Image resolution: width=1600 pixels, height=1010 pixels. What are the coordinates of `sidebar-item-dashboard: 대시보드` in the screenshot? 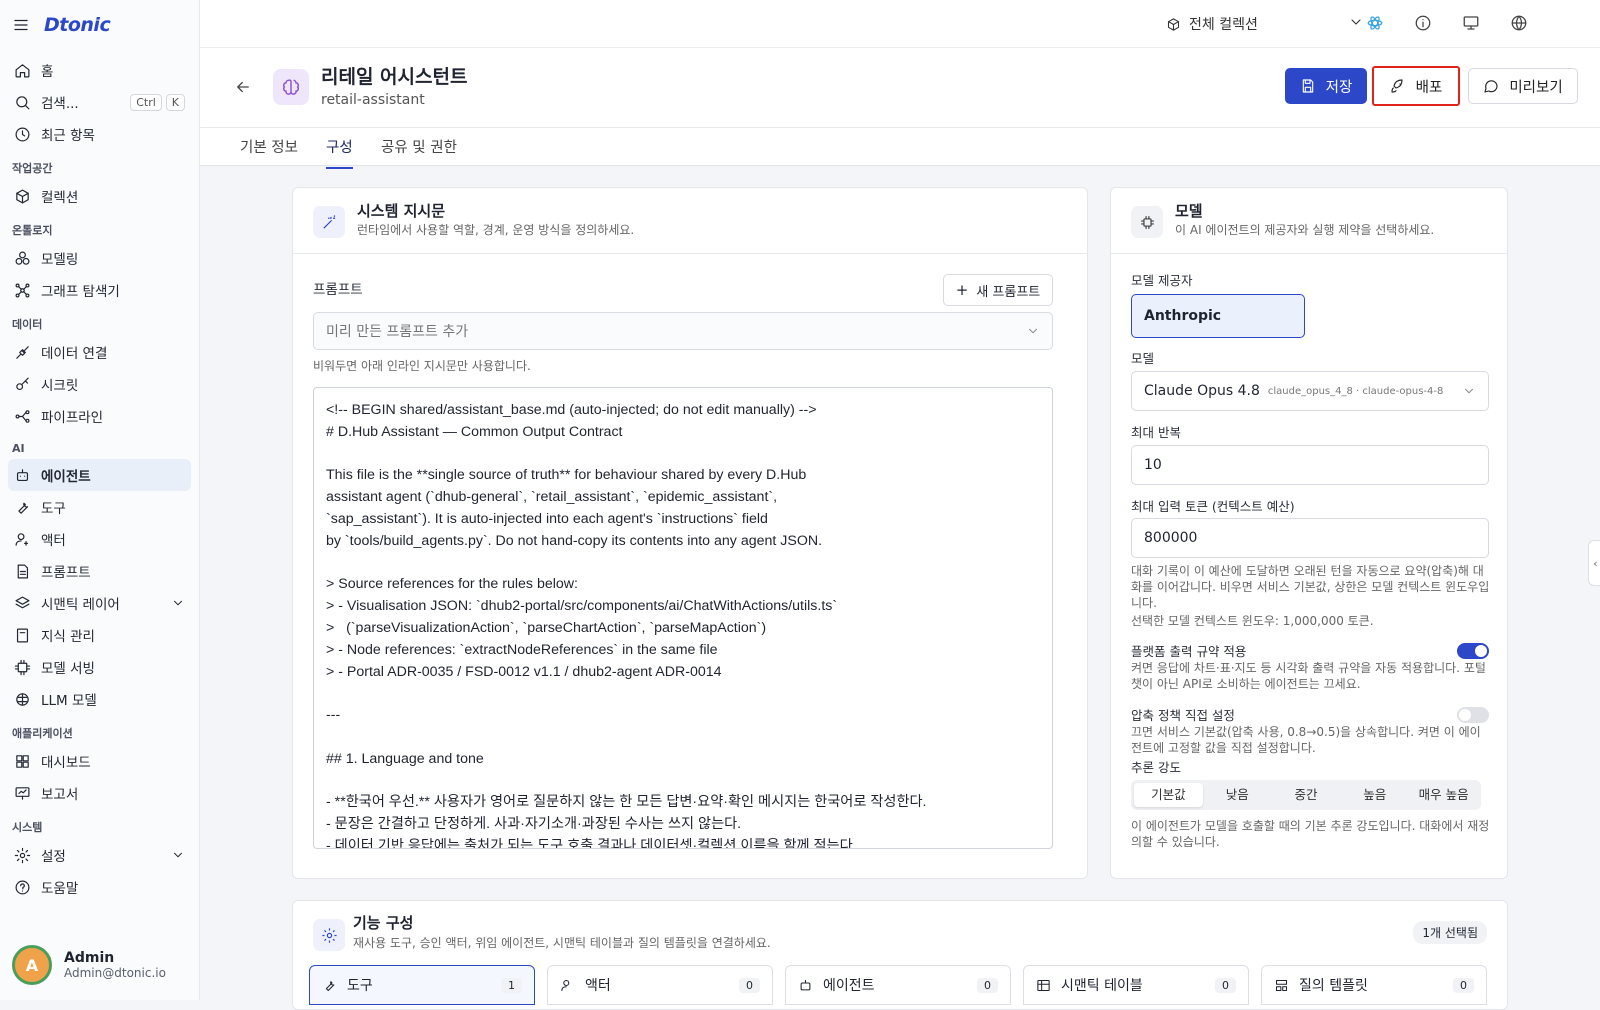 It's located at (99, 761).